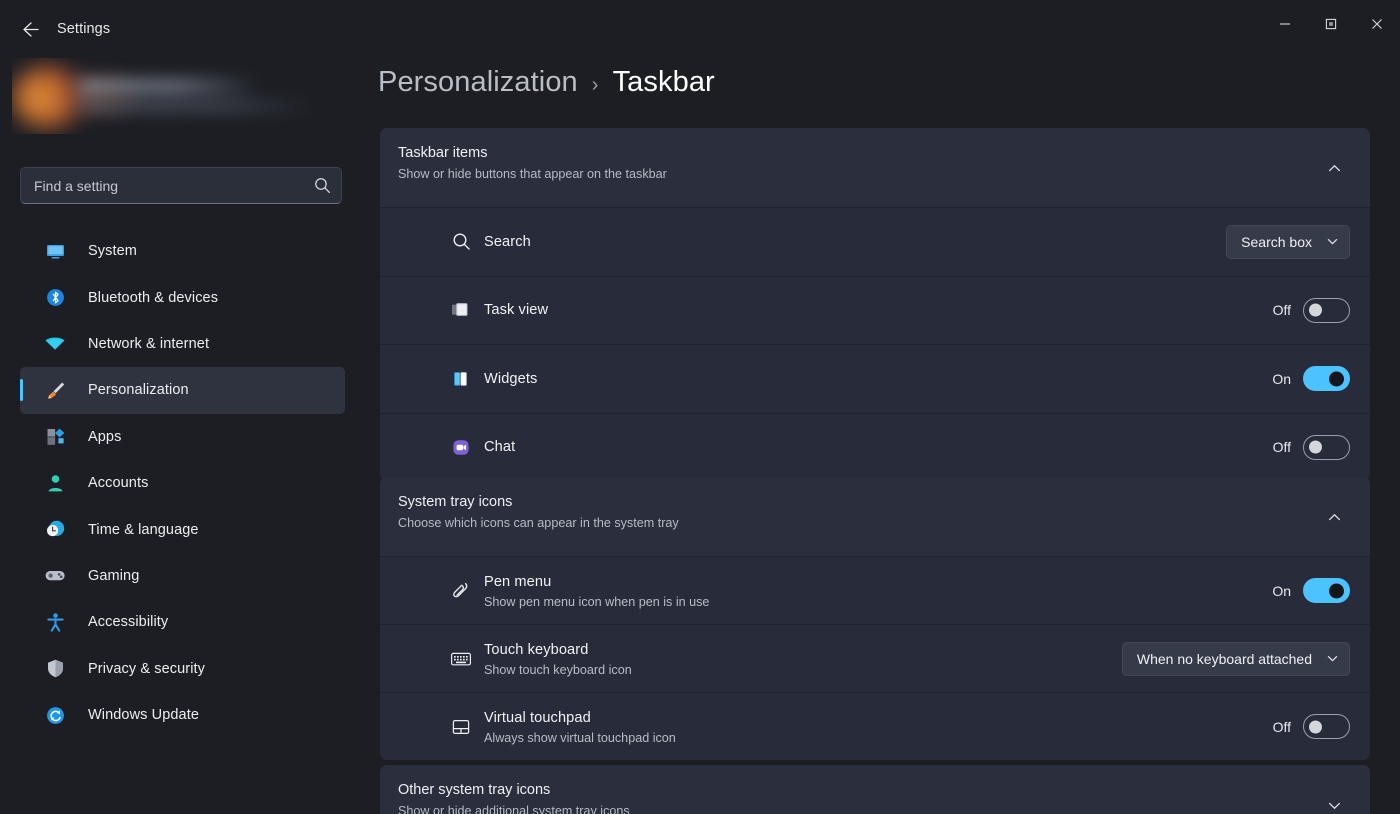 The height and width of the screenshot is (814, 1400). Describe the element at coordinates (875, 378) in the screenshot. I see `row-widgets: Widgets On` at that location.